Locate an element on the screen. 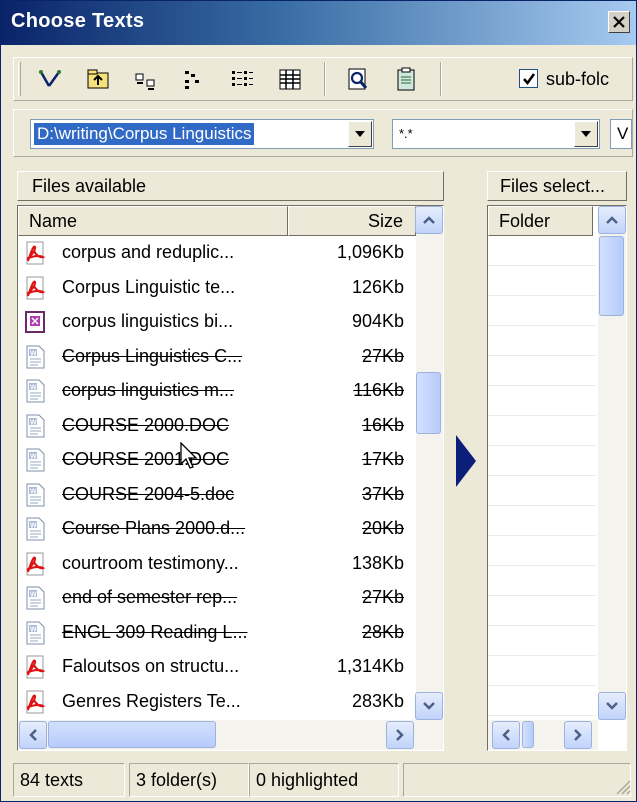 This screenshot has width=637, height=802. tree-branch-icon is located at coordinates (50, 78).